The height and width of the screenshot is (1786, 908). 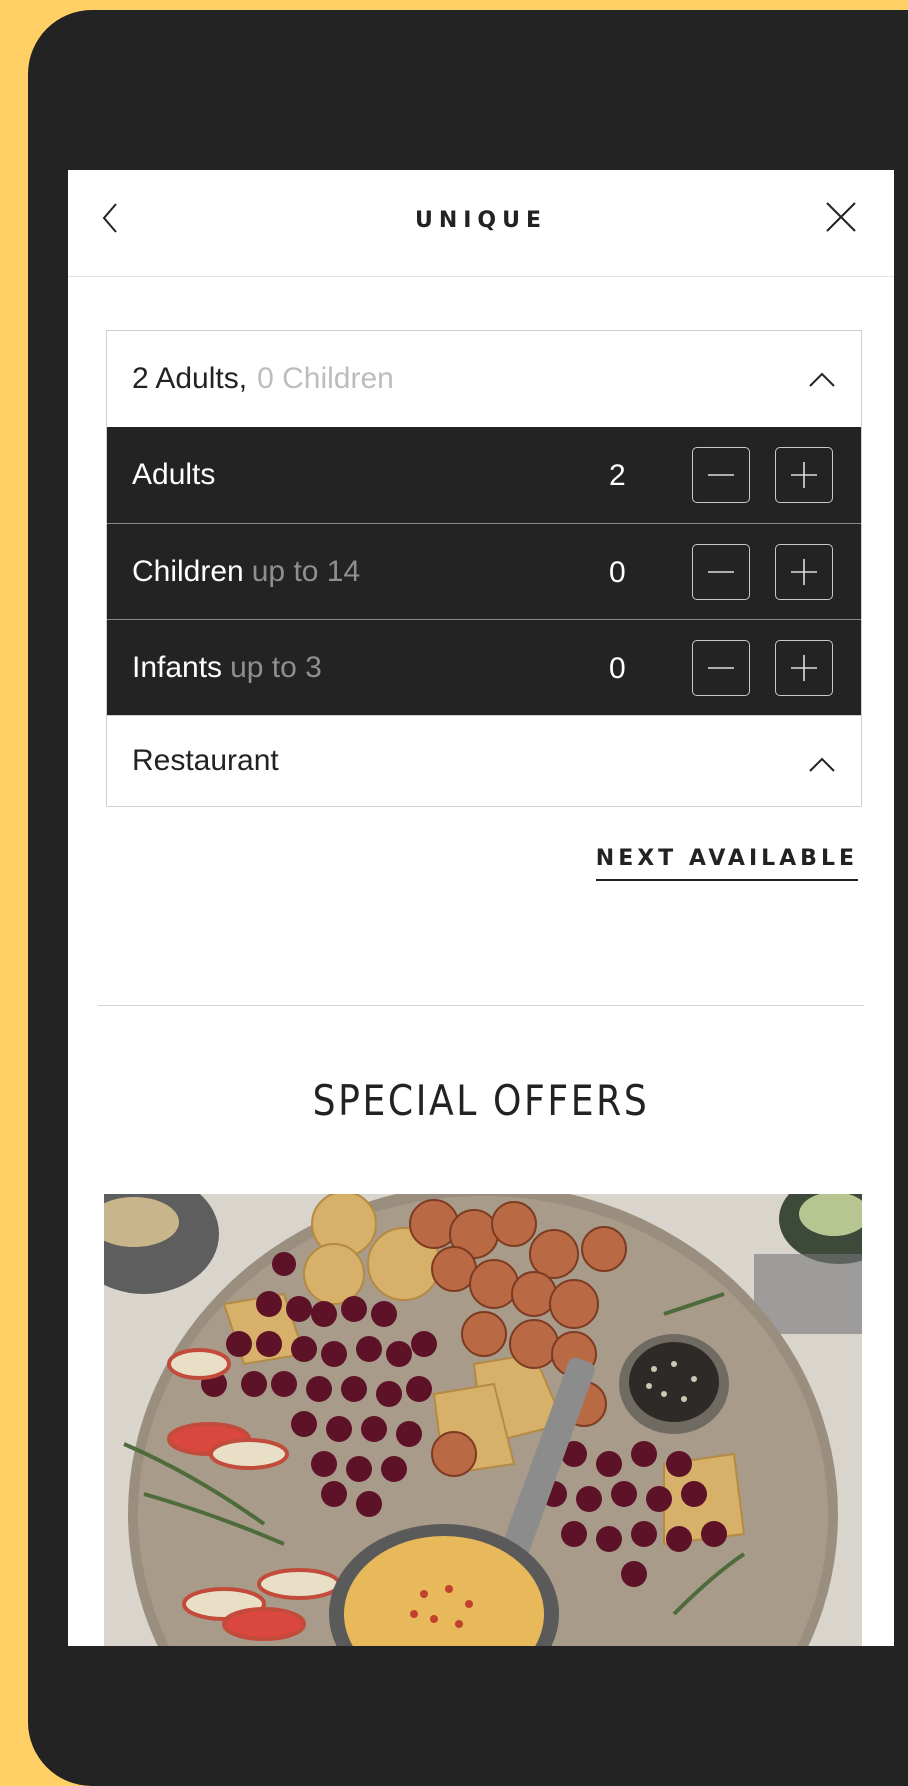 I want to click on restaurant-label: Restaurant, so click(x=205, y=760).